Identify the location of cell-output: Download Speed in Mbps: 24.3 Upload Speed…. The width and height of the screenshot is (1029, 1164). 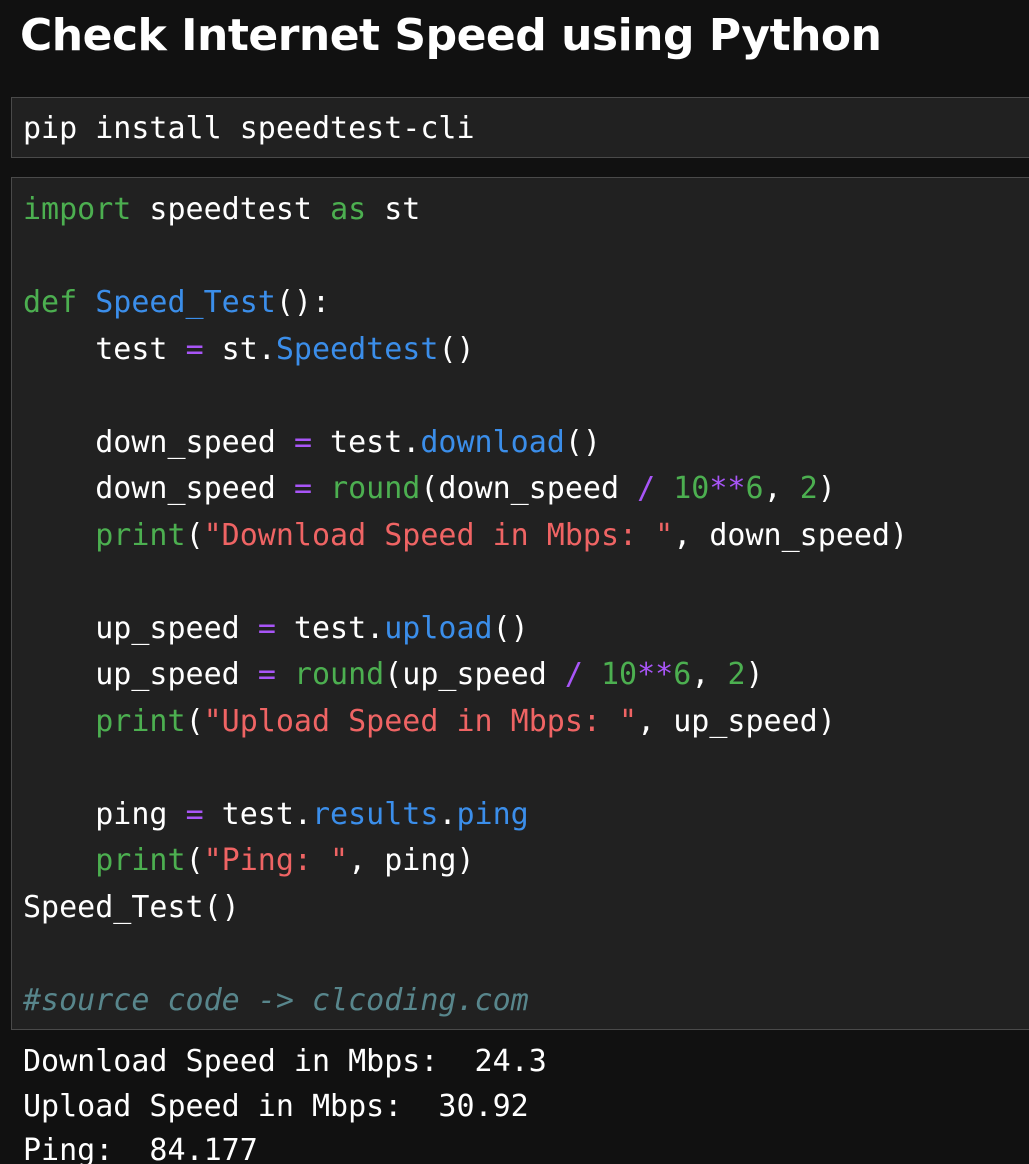
(285, 1102).